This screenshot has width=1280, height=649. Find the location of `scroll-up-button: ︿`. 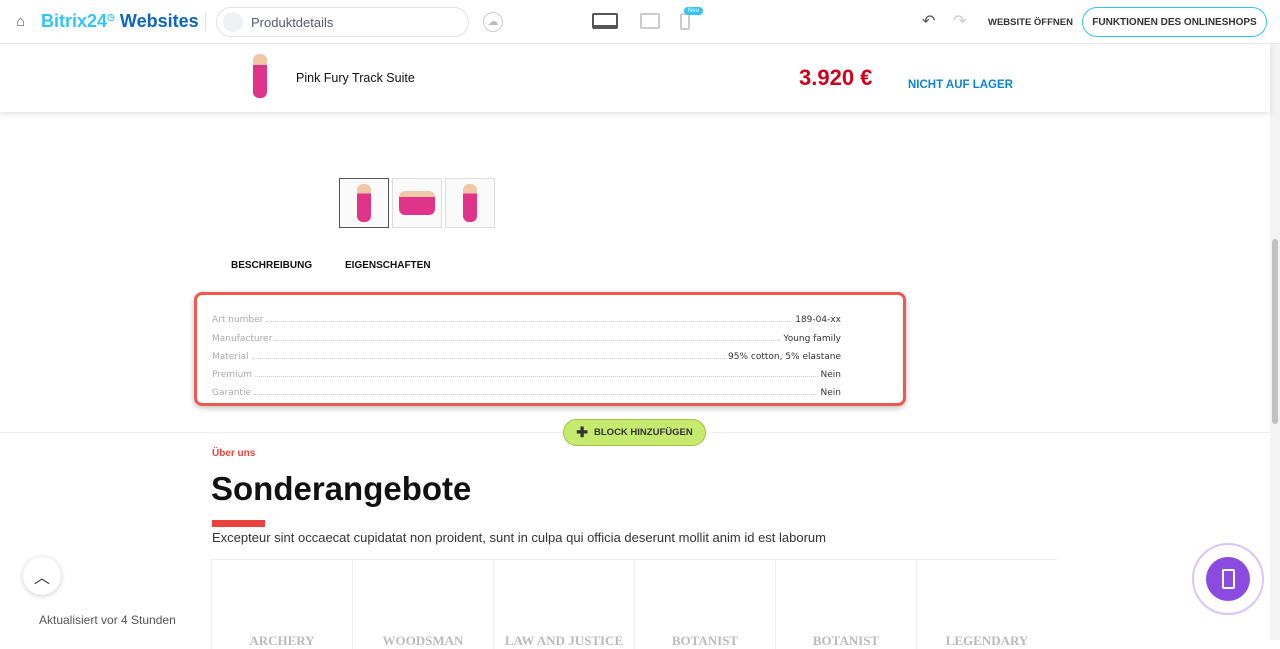

scroll-up-button: ︿ is located at coordinates (42, 576).